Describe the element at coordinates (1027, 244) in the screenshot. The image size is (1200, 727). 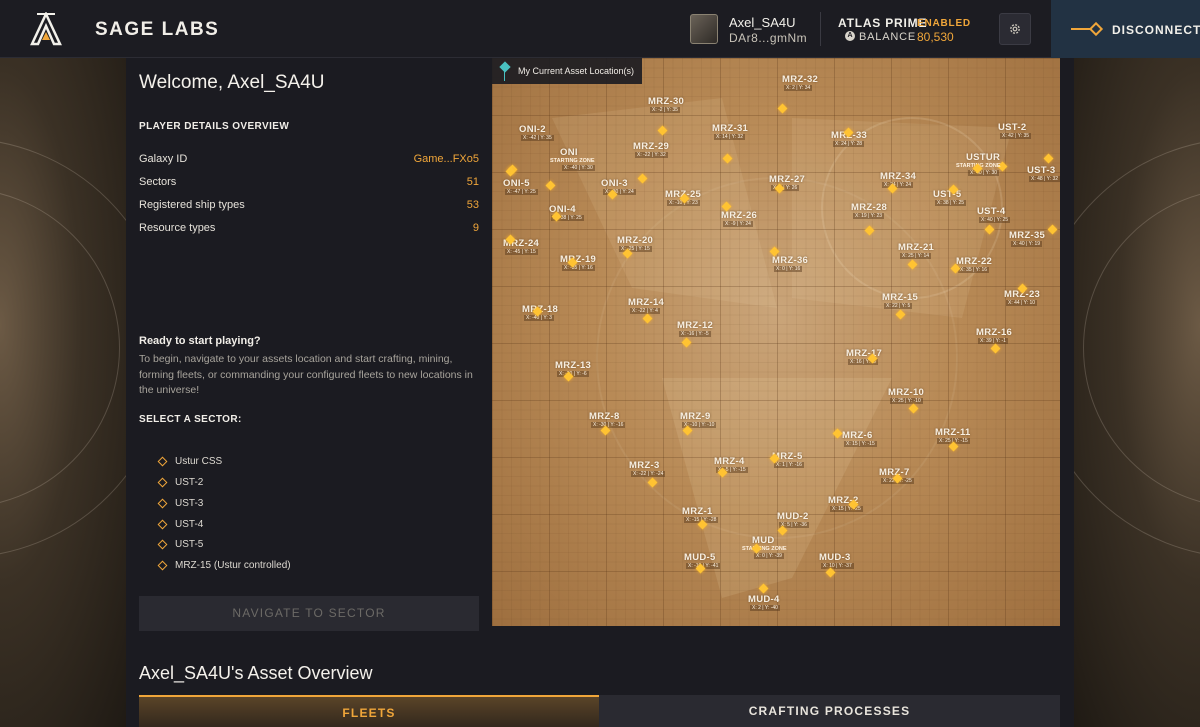
I see `sector-coordinates: X: 40 | Y: 19` at that location.